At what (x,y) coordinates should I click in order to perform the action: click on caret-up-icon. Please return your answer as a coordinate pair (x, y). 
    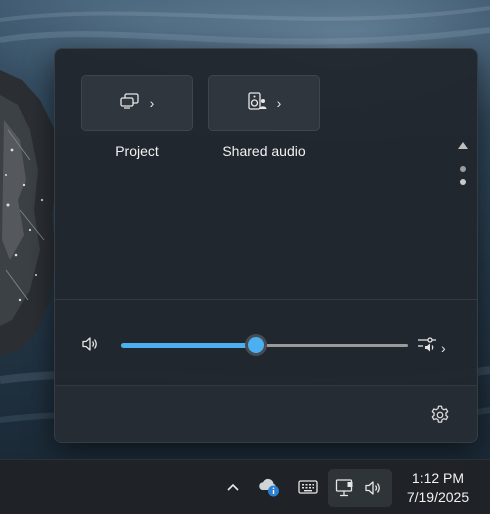
    Looking at the image, I should click on (463, 145).